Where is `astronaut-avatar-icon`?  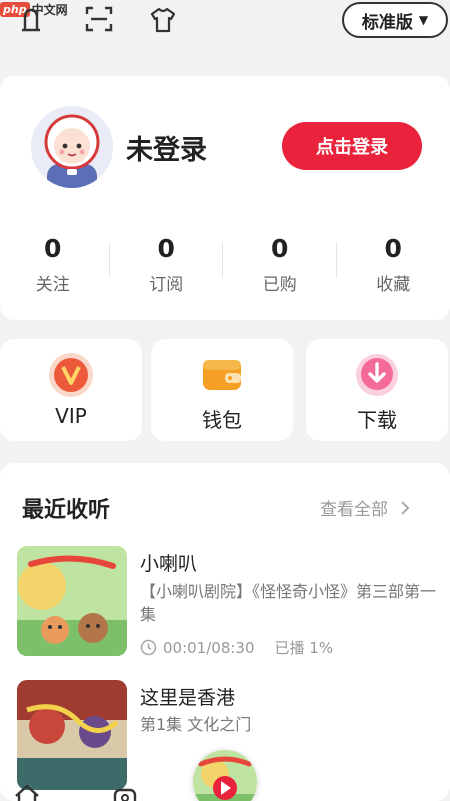 astronaut-avatar-icon is located at coordinates (72, 147).